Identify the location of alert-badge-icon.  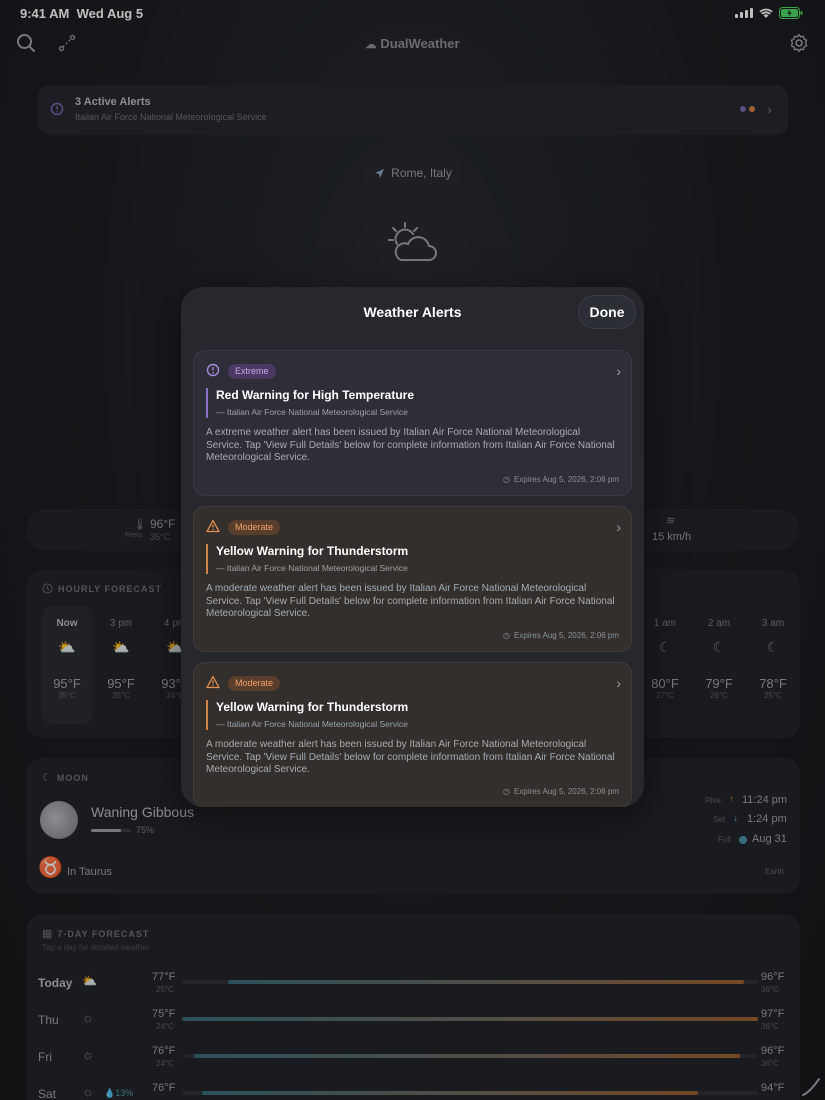
(213, 370).